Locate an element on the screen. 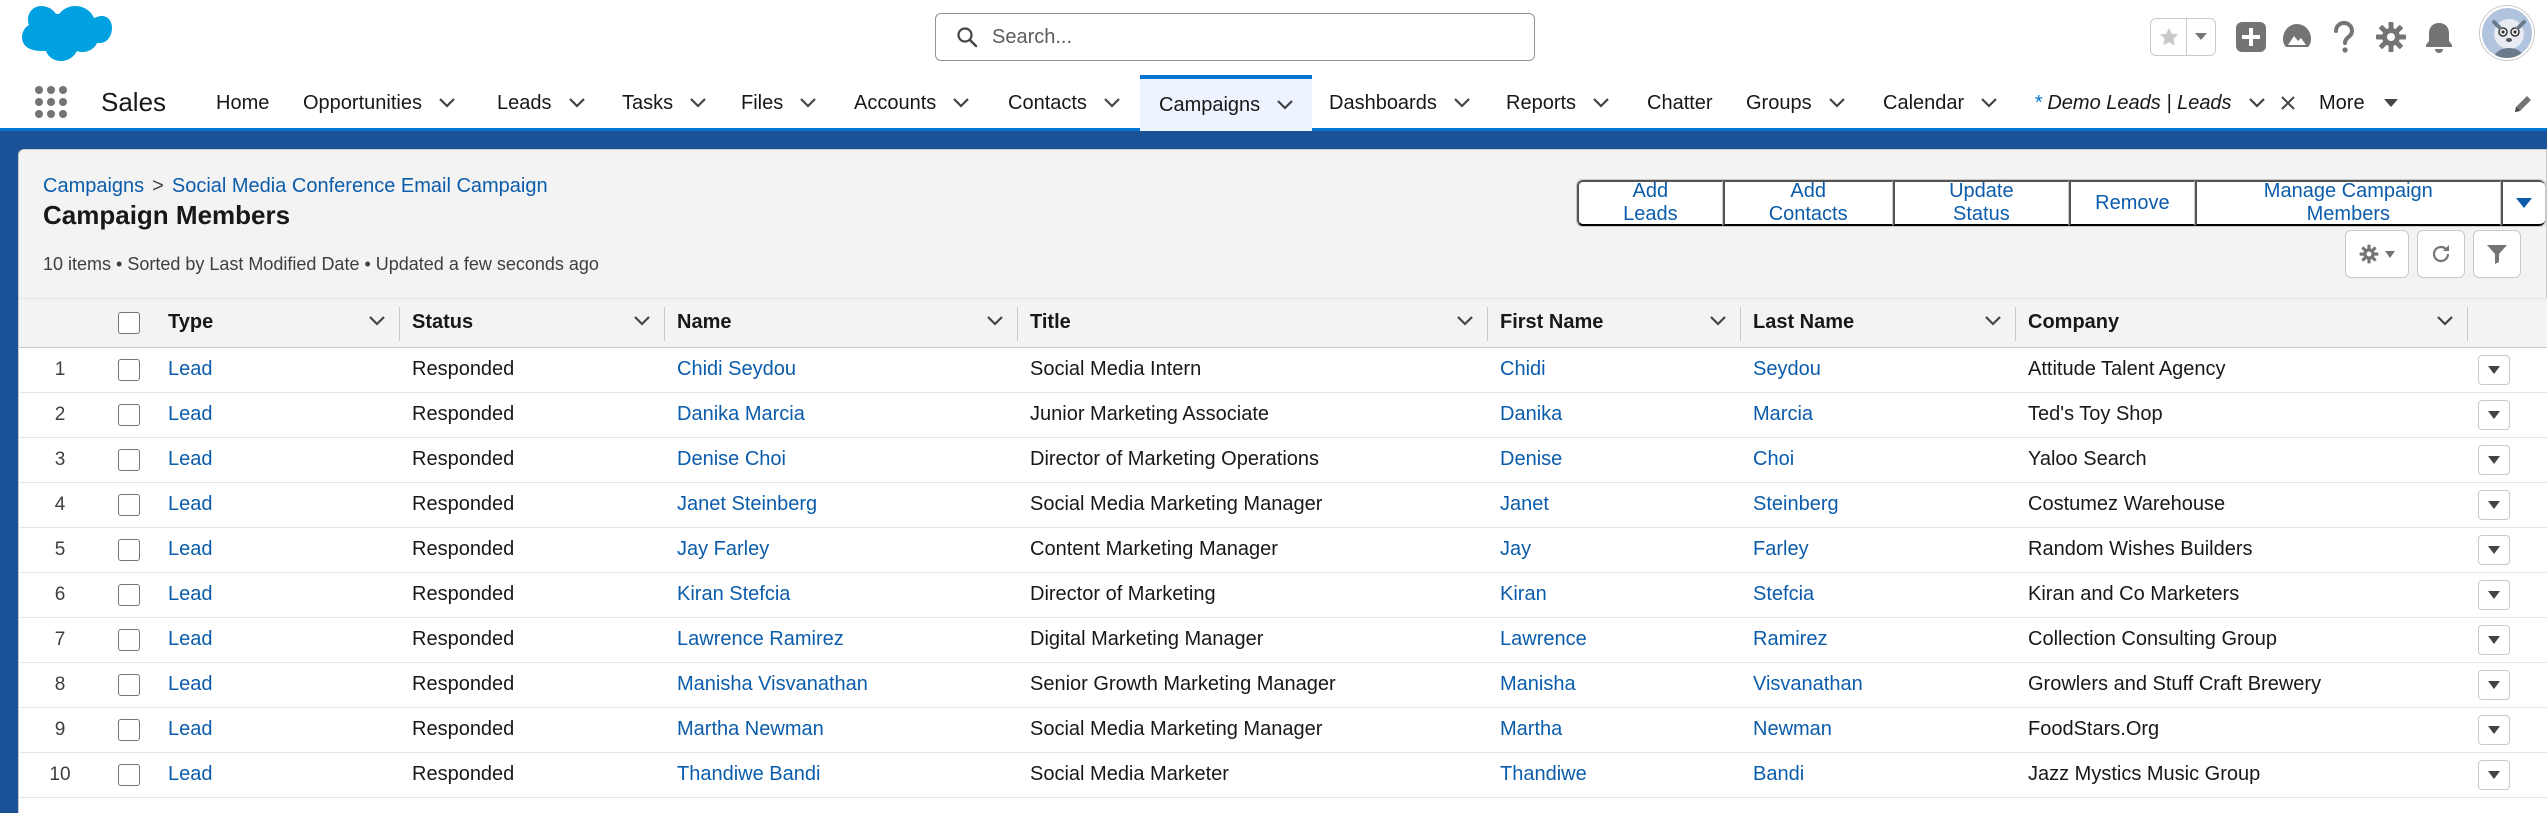  column-header-last-name: Last Name is located at coordinates (1878, 323).